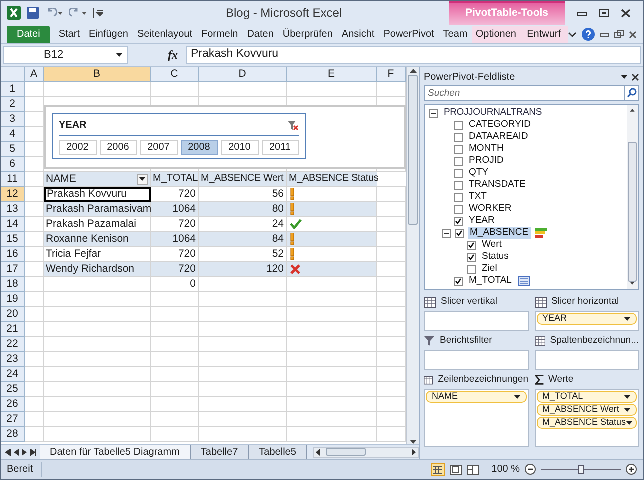  What do you see at coordinates (332, 74) in the screenshot?
I see `column-header: E` at bounding box center [332, 74].